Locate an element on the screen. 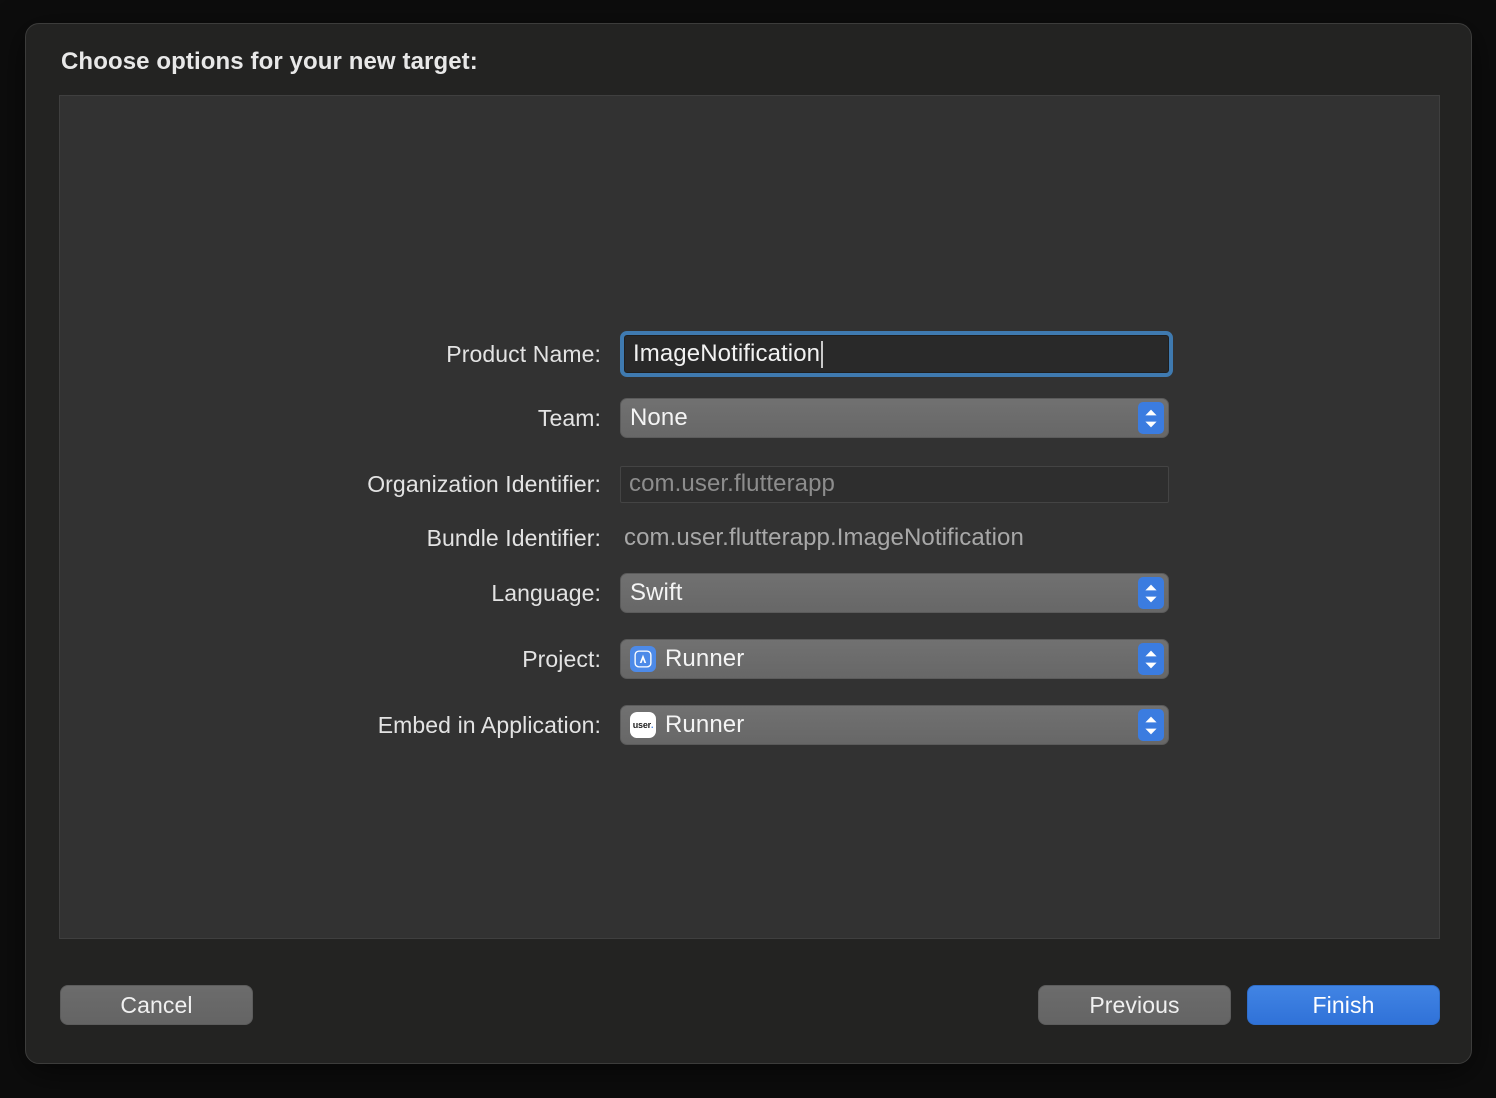 This screenshot has height=1098, width=1496. cancel-button: Cancel is located at coordinates (156, 1005).